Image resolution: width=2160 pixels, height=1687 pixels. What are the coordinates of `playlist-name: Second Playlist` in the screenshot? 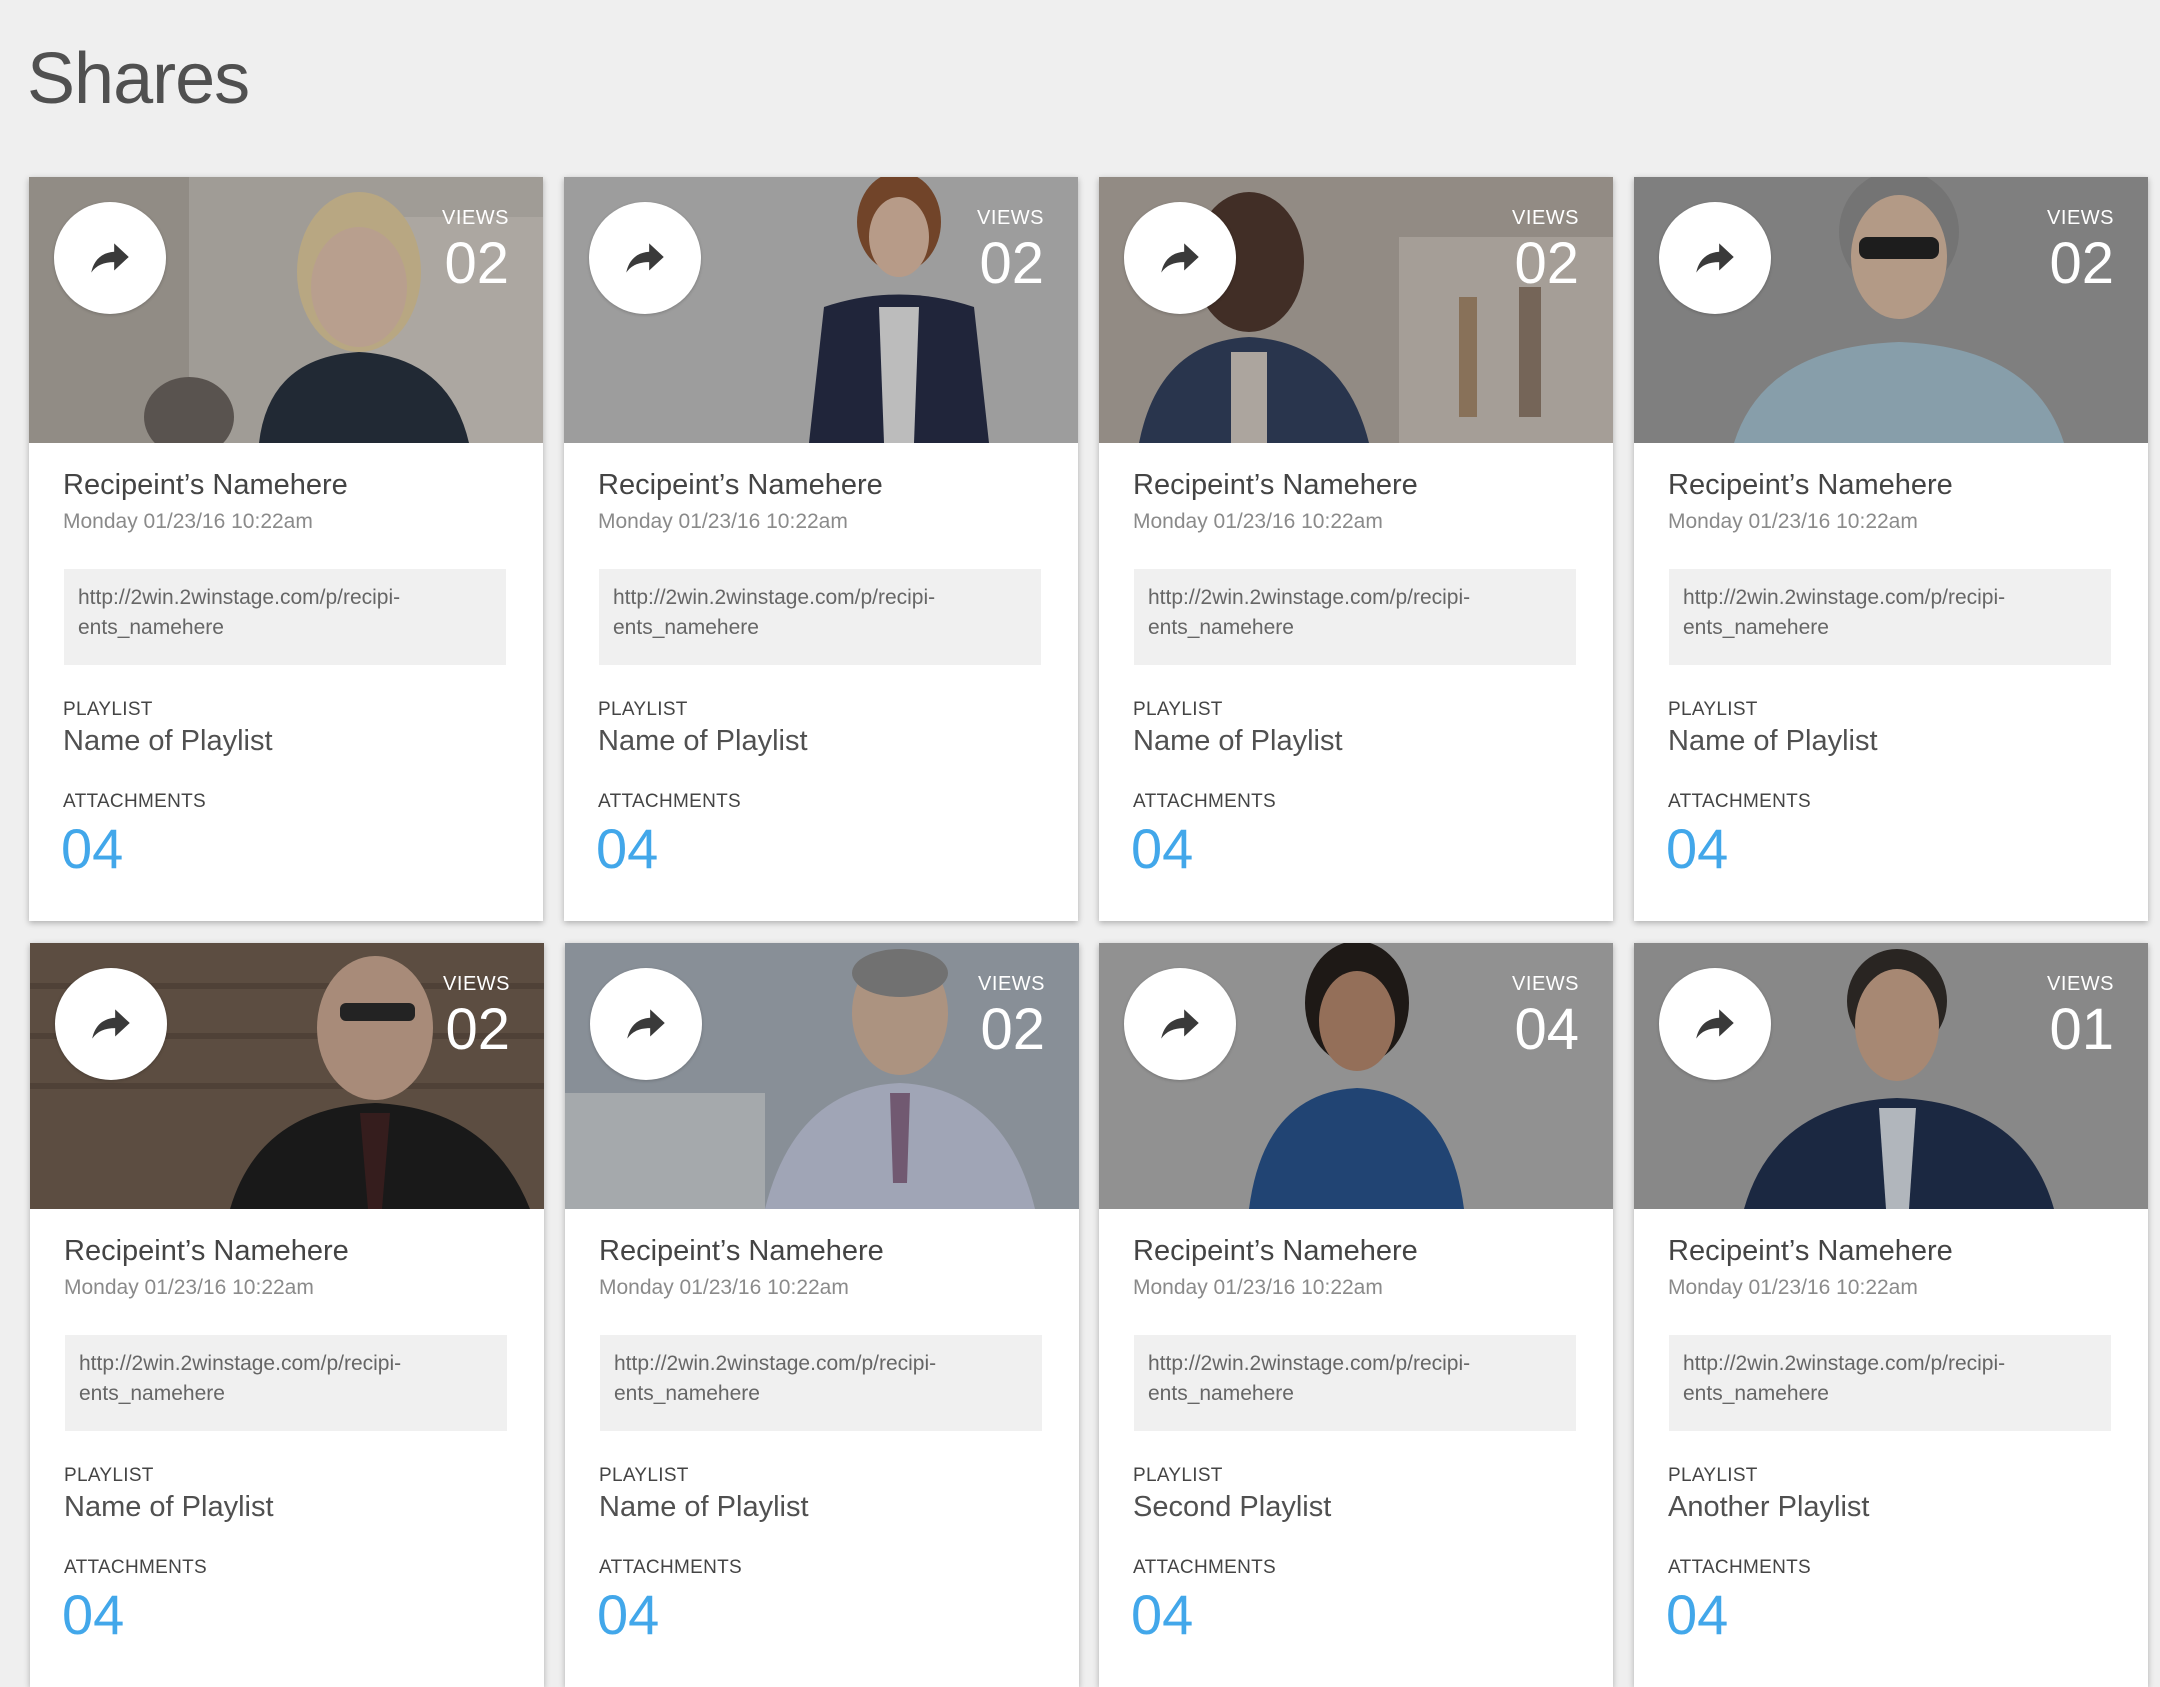 It's located at (1232, 1507).